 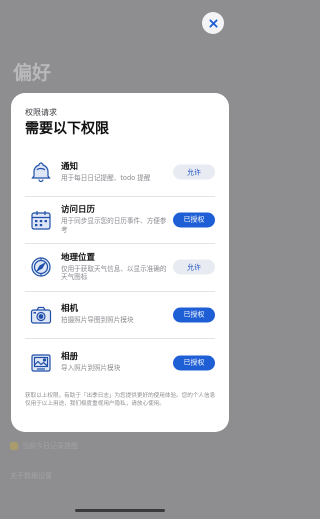 I want to click on camera-icon, so click(x=41, y=315).